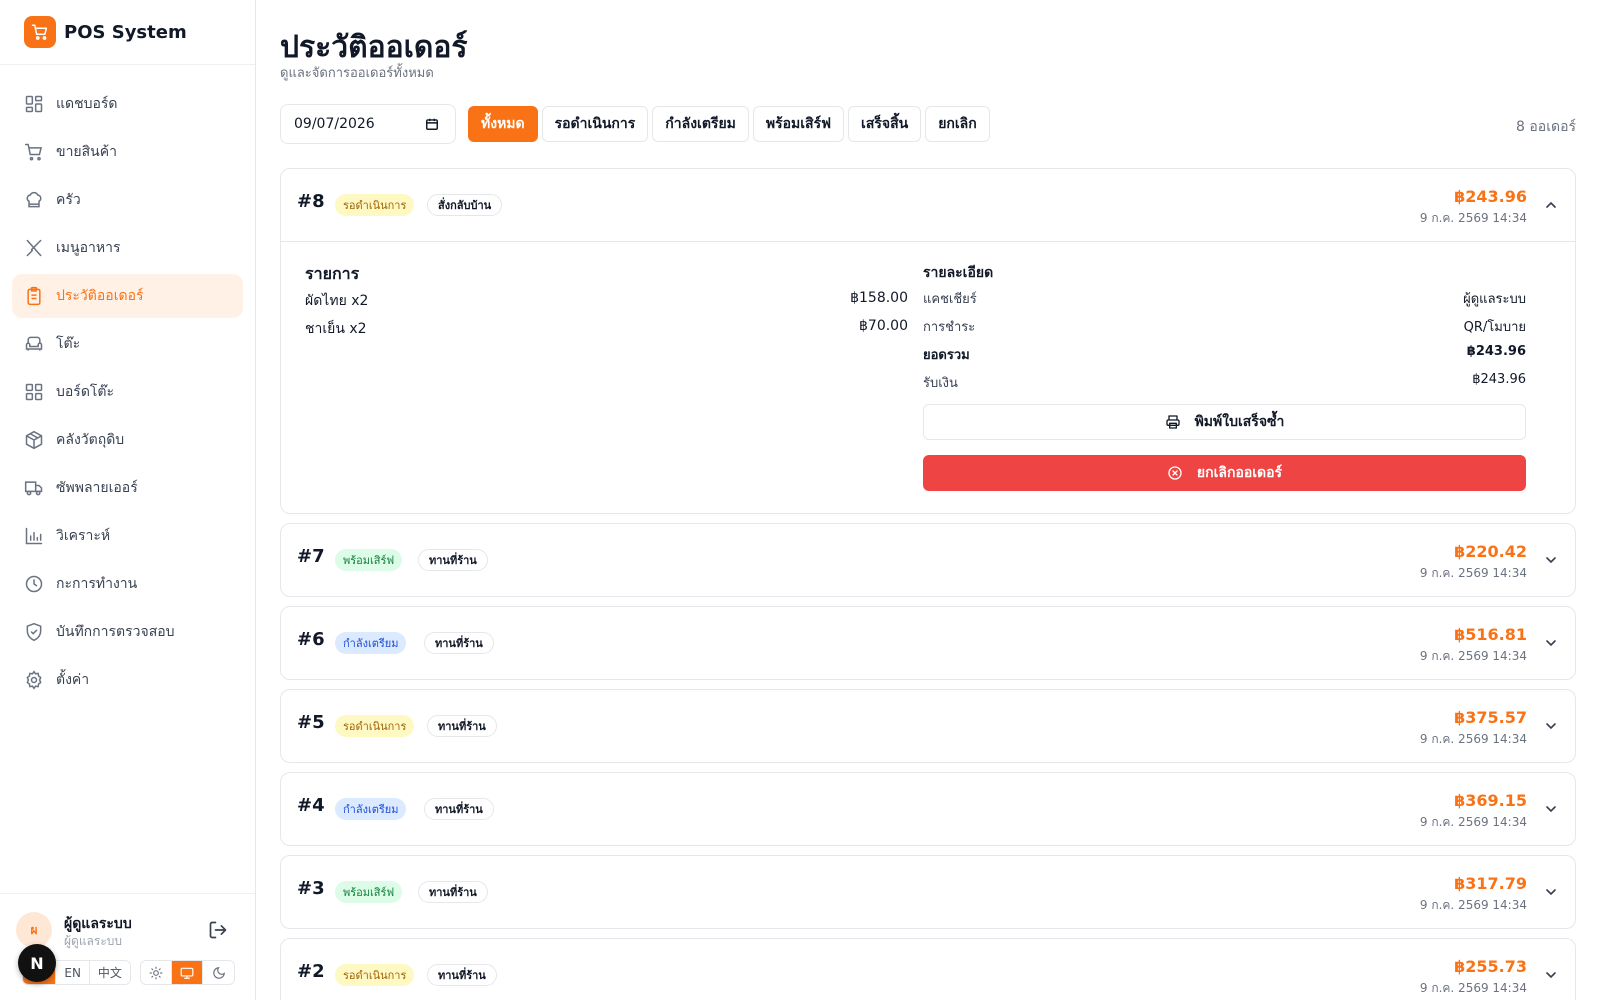 This screenshot has height=1000, width=1600. Describe the element at coordinates (1494, 299) in the screenshot. I see `detail-value: ผู้ดูแลระบบ` at that location.